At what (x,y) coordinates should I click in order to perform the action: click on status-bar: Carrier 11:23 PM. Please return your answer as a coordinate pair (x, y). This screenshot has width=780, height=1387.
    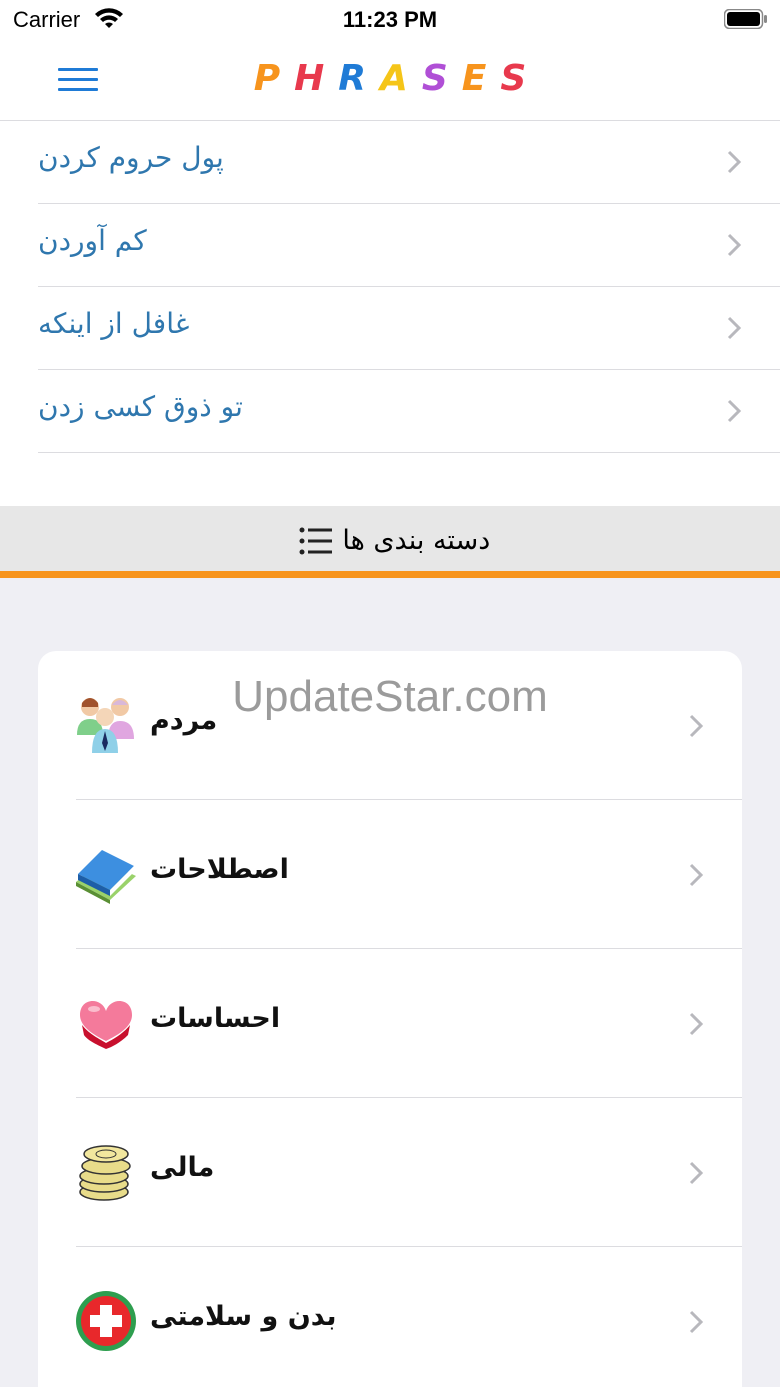
    Looking at the image, I should click on (390, 20).